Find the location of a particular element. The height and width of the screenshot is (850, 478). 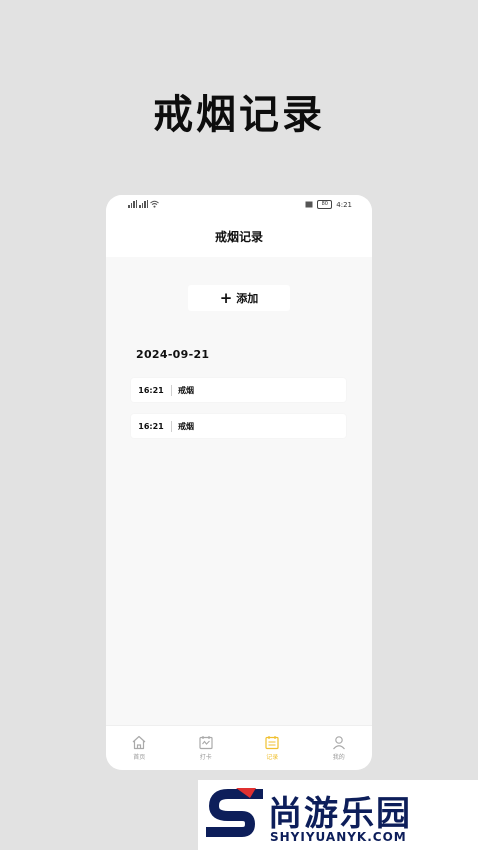

page-title: 戒烟记录 is located at coordinates (239, 236).